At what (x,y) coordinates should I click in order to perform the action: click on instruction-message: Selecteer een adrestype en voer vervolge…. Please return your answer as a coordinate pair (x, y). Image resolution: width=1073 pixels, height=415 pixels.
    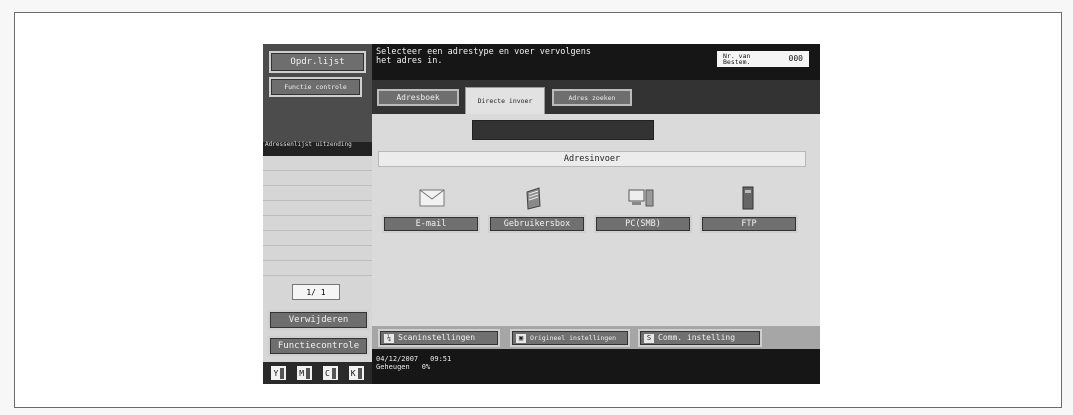
    Looking at the image, I should click on (483, 56).